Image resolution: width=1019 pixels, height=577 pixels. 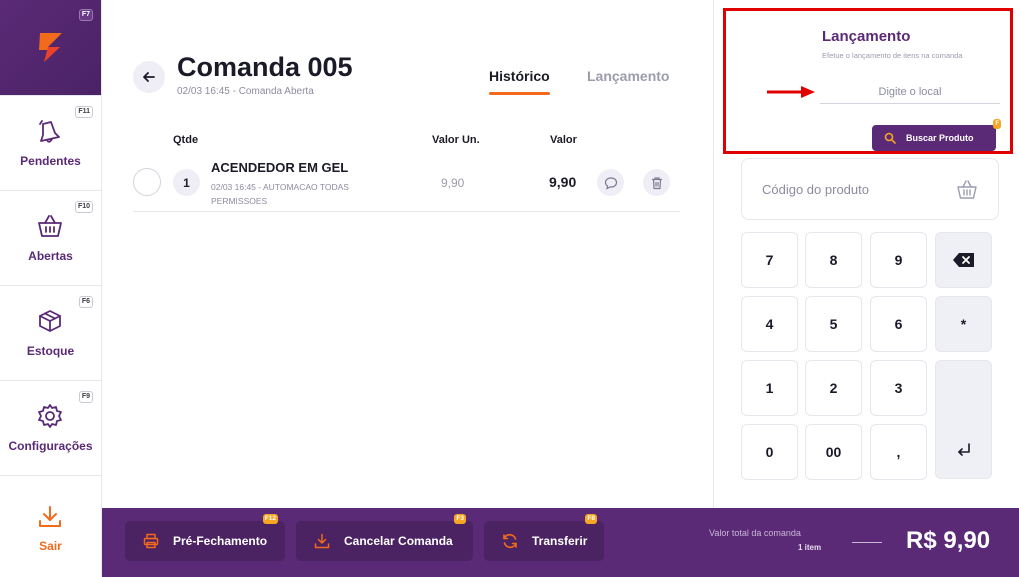 I want to click on product-code-placeholder: Código do produto, so click(x=815, y=189).